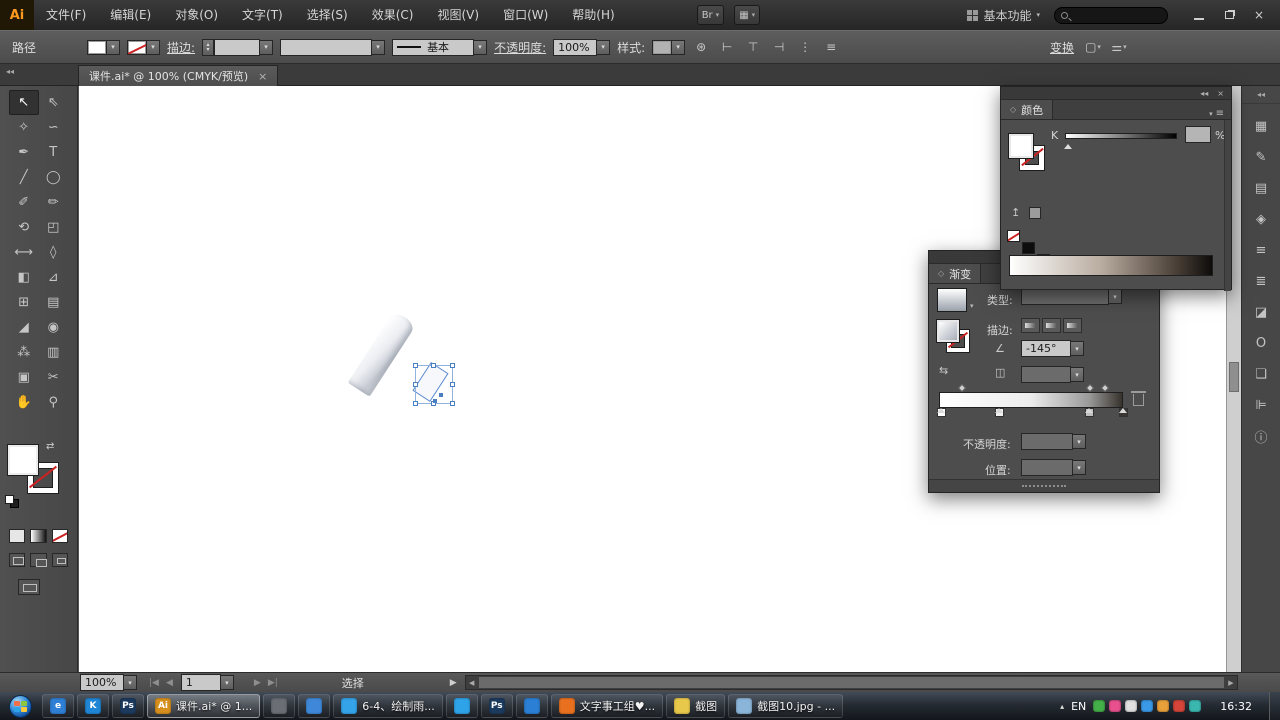  I want to click on bridge-button: Br ▾, so click(710, 15).